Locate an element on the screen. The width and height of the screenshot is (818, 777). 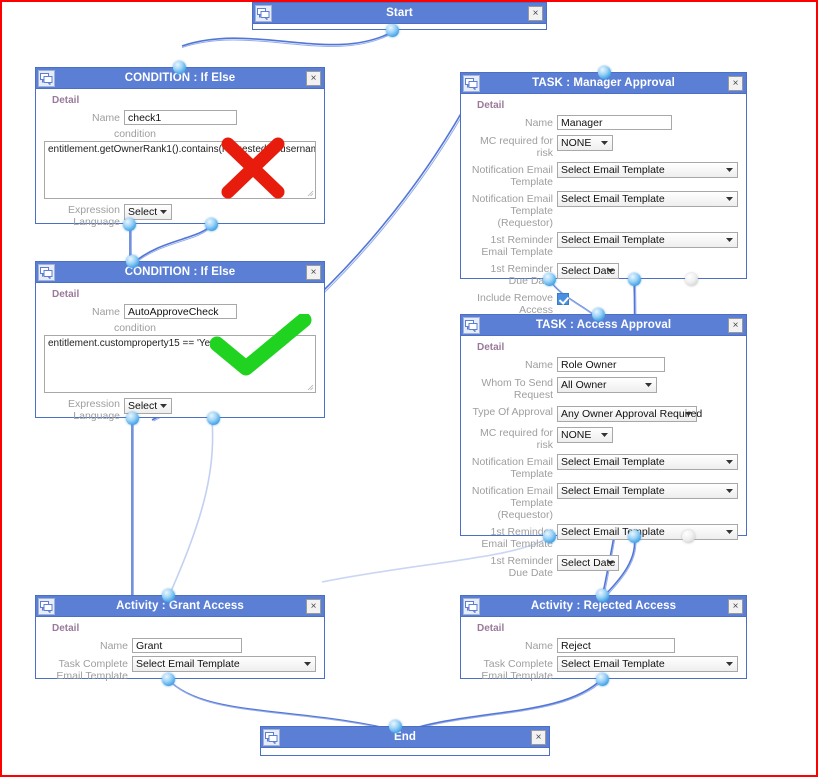
node-header: Activity : Grant Access × is located at coordinates (180, 606).